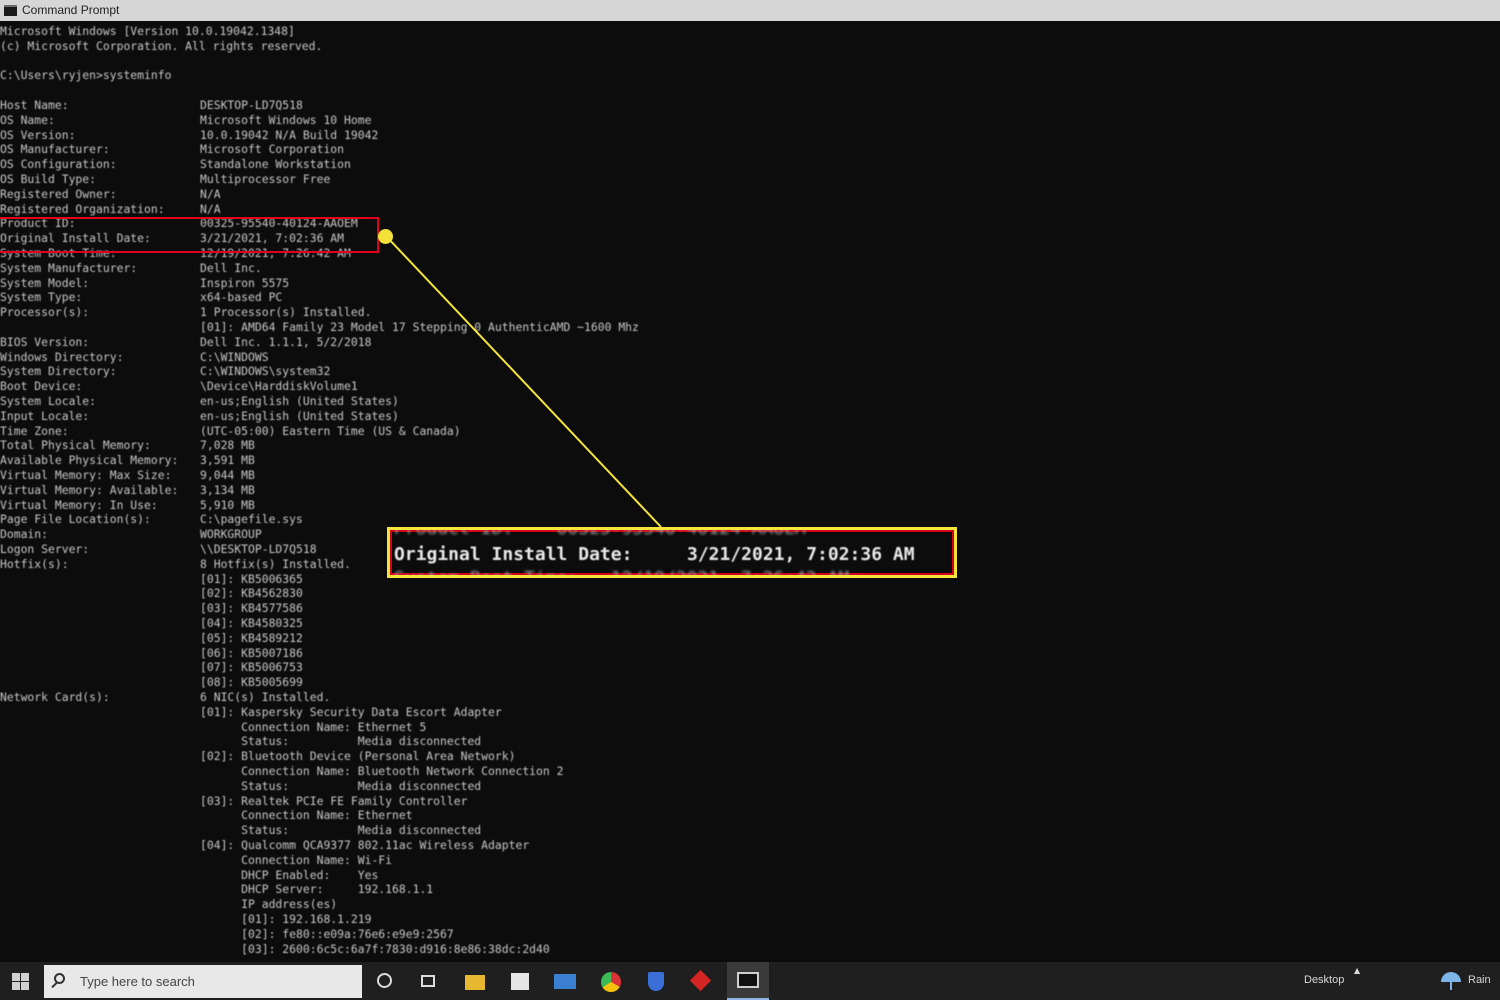  I want to click on task-view-icon, so click(429, 981).